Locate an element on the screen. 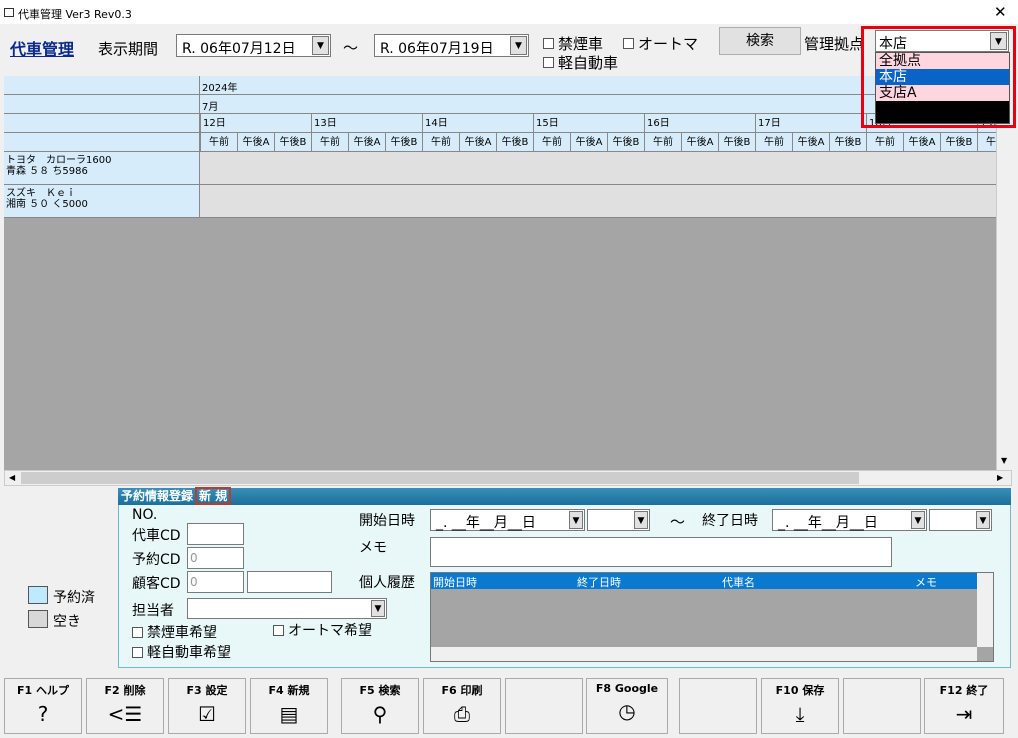 The image size is (1018, 738). fkey-button-2: F2 削除 <☰ is located at coordinates (125, 706).